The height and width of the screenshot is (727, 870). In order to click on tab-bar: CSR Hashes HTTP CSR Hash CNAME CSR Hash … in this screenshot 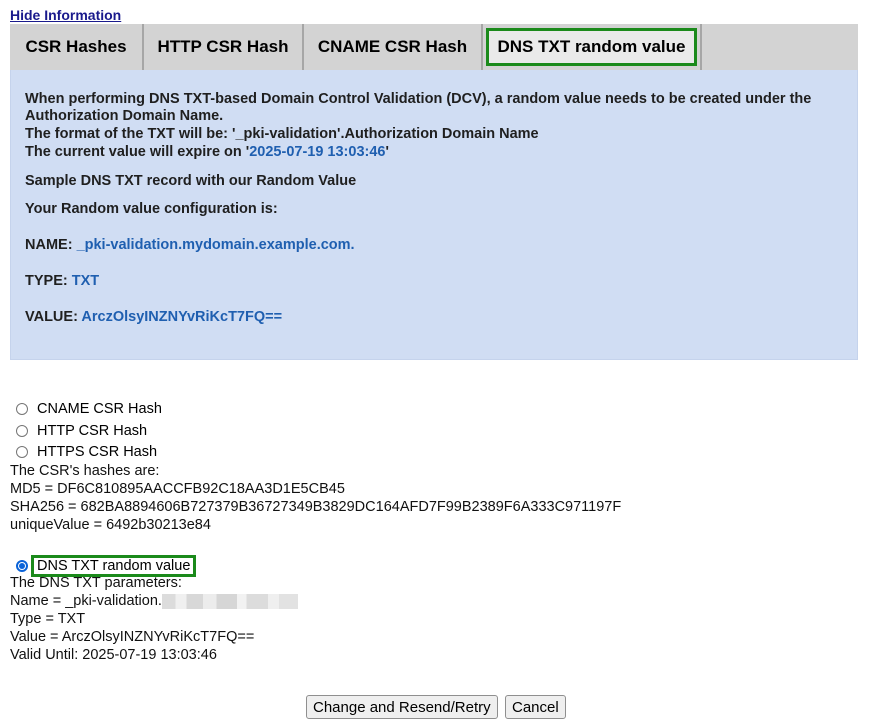, I will do `click(434, 47)`.